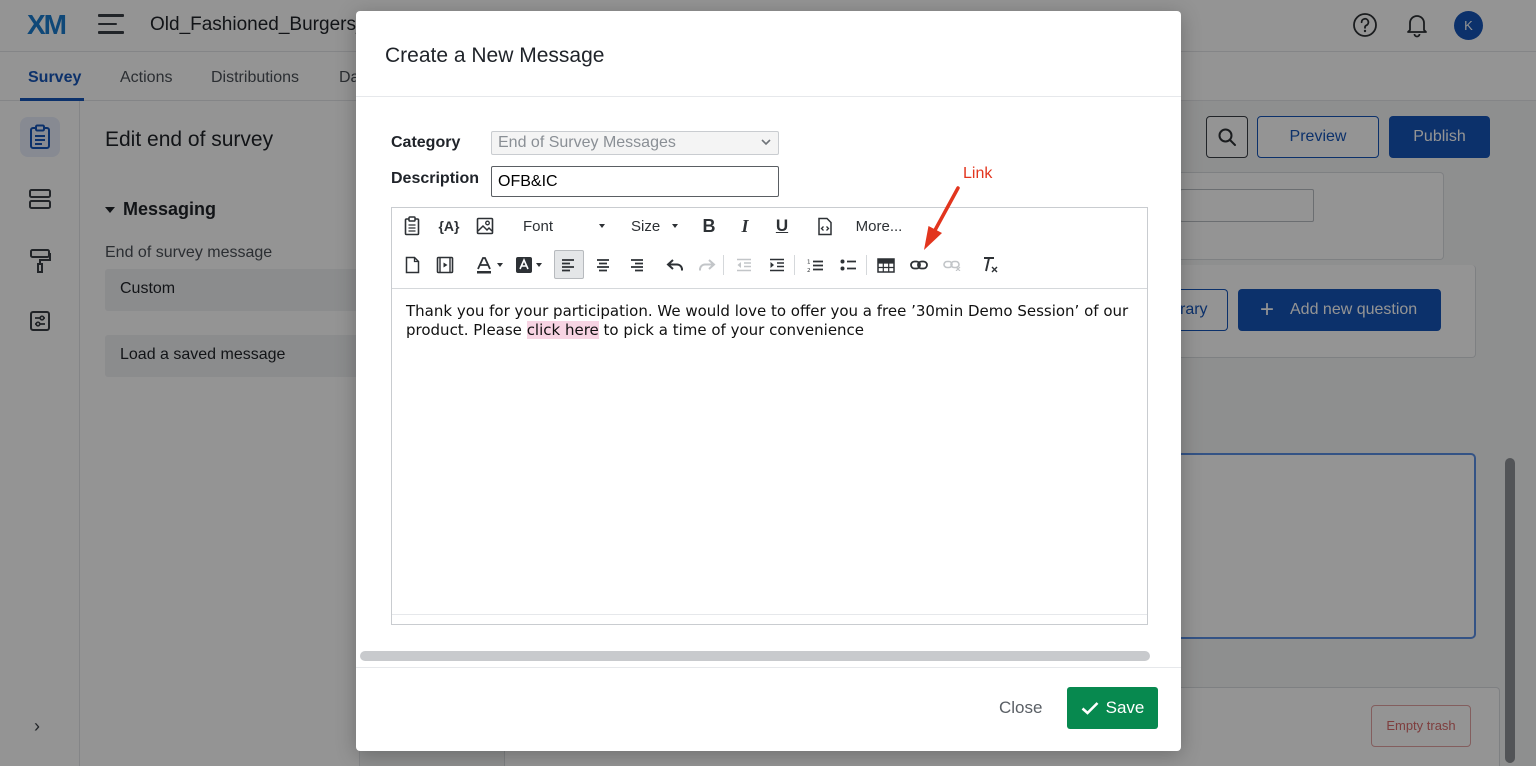 The image size is (1536, 766). What do you see at coordinates (886, 265) in the screenshot?
I see `insert-table-icon` at bounding box center [886, 265].